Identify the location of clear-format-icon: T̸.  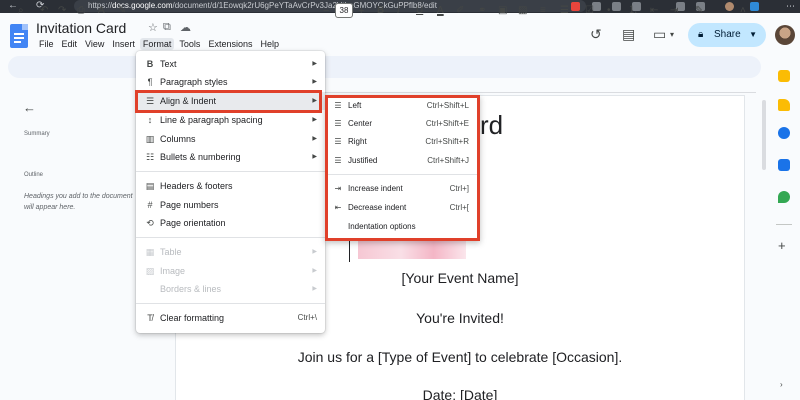
(150, 318).